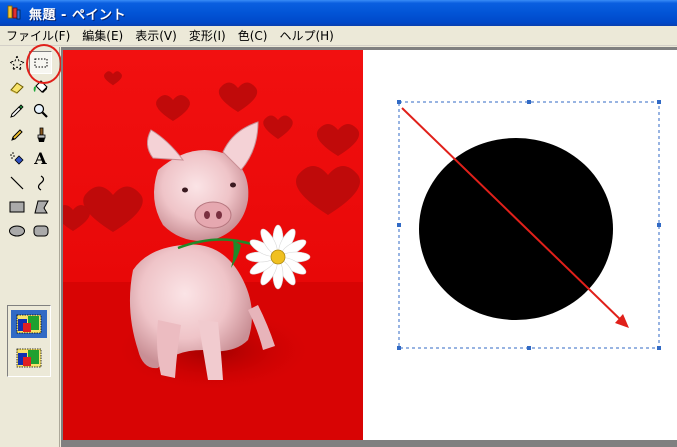 The width and height of the screenshot is (677, 447). I want to click on toolbox: A, so click(30, 247).